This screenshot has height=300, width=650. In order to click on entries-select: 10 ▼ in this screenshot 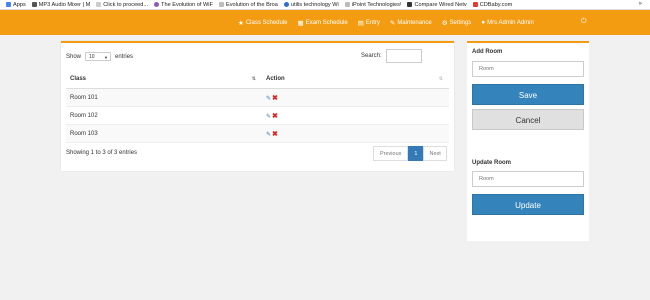, I will do `click(98, 56)`.